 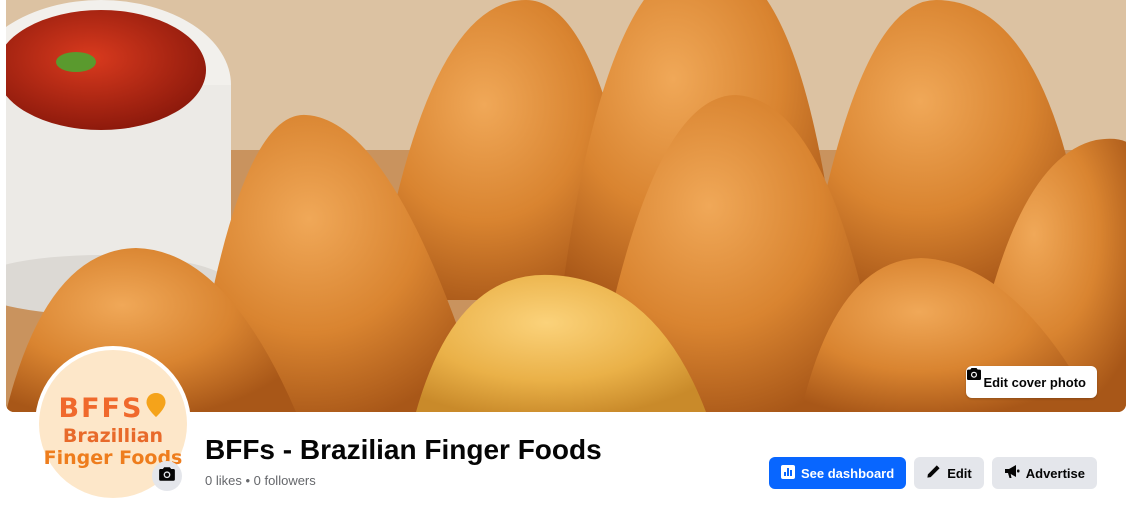 I want to click on edit-cover-photo-label: Edit cover photo, so click(x=1034, y=382).